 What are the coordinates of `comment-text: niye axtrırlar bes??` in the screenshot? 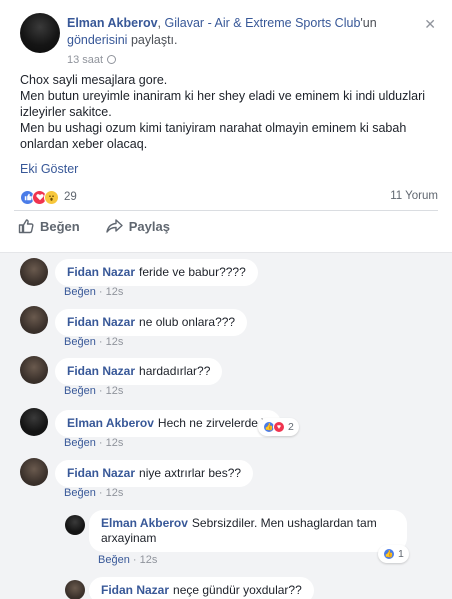 It's located at (190, 473).